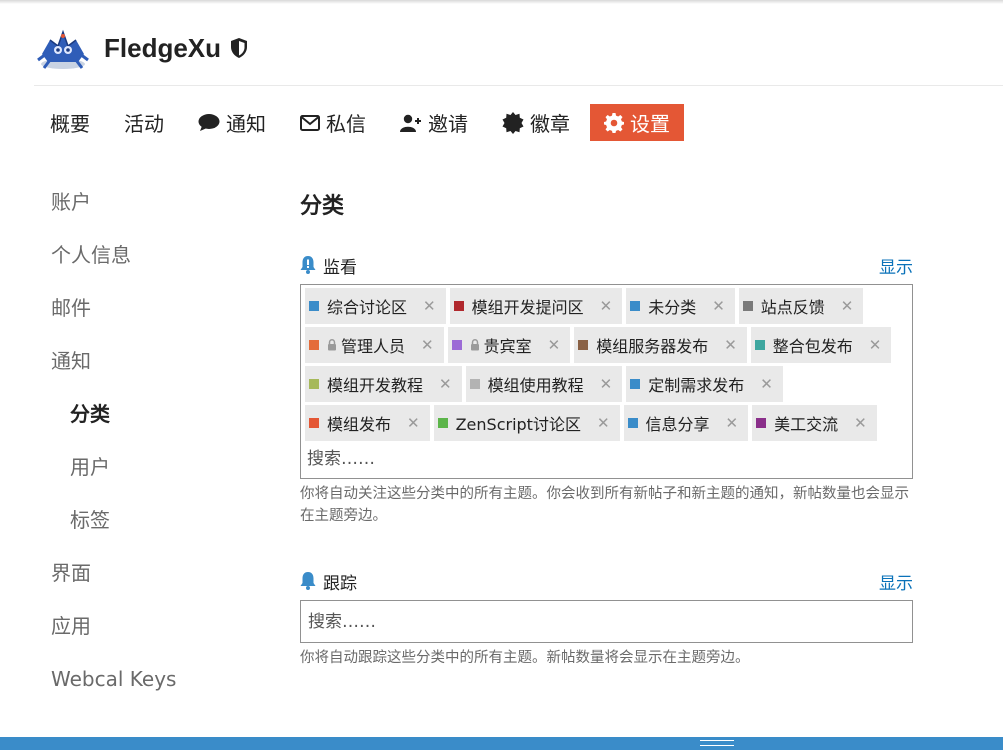 The image size is (1003, 750). What do you see at coordinates (151, 477) in the screenshot?
I see `sidebar-item-users: 用户` at bounding box center [151, 477].